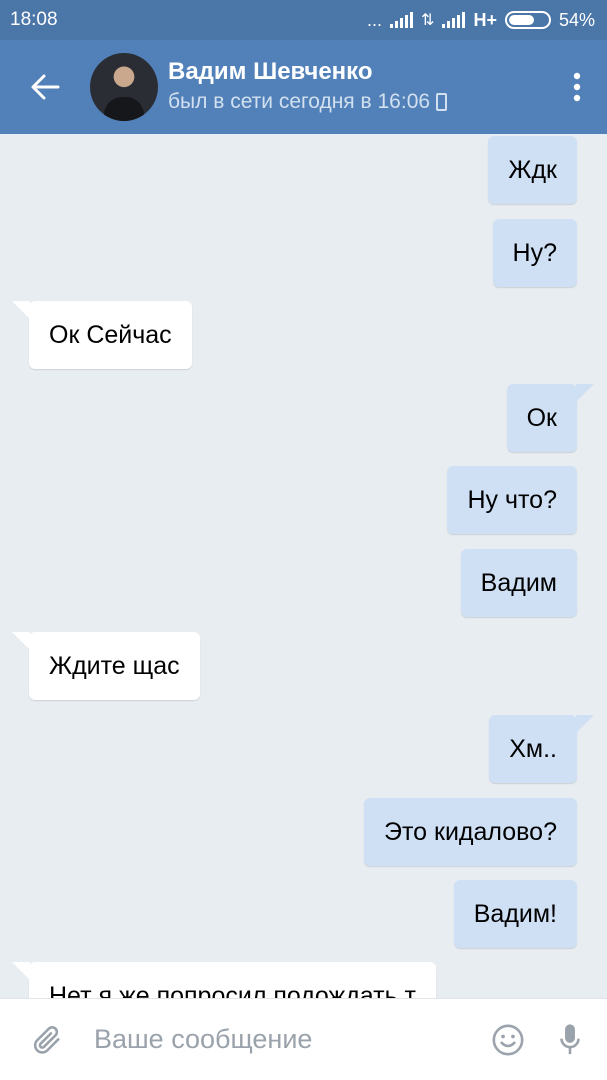 Image resolution: width=607 pixels, height=1080 pixels. I want to click on emoji-button, so click(508, 1039).